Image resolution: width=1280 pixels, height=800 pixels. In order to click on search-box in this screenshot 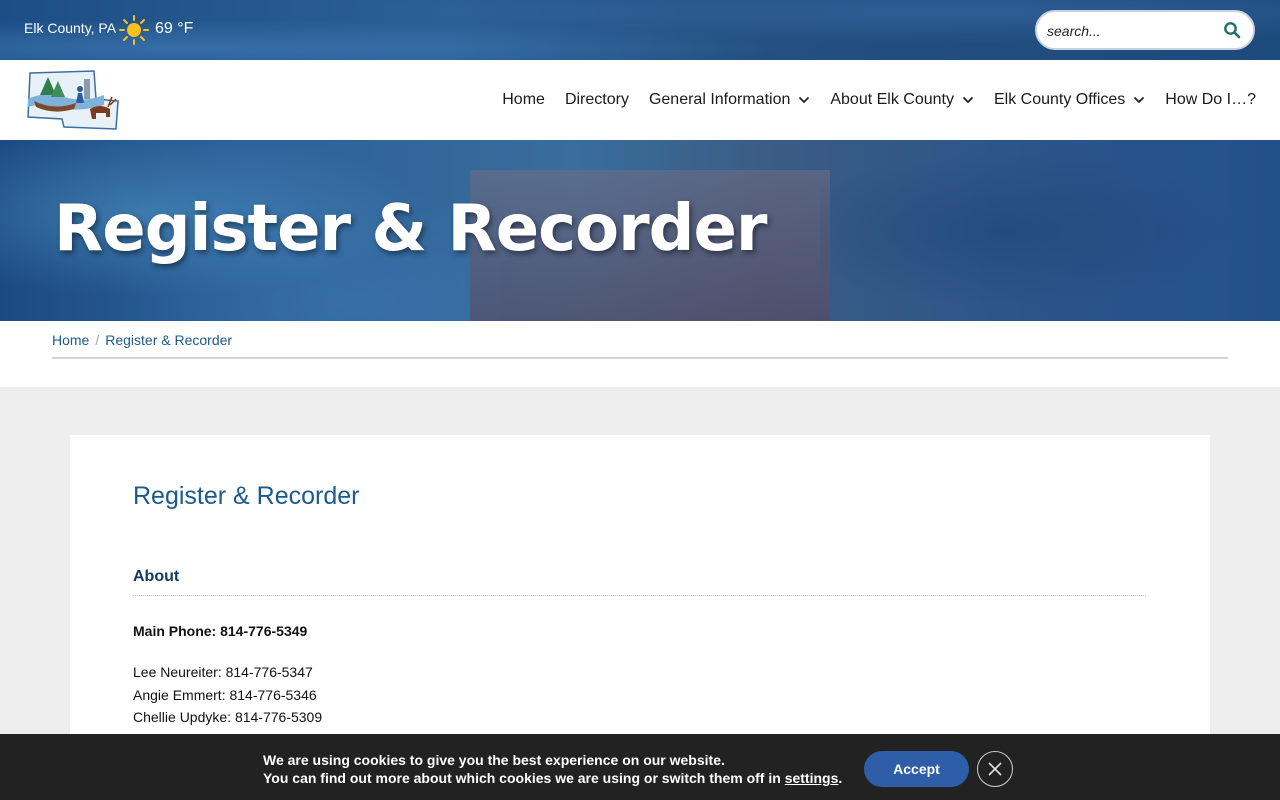, I will do `click(1145, 30)`.